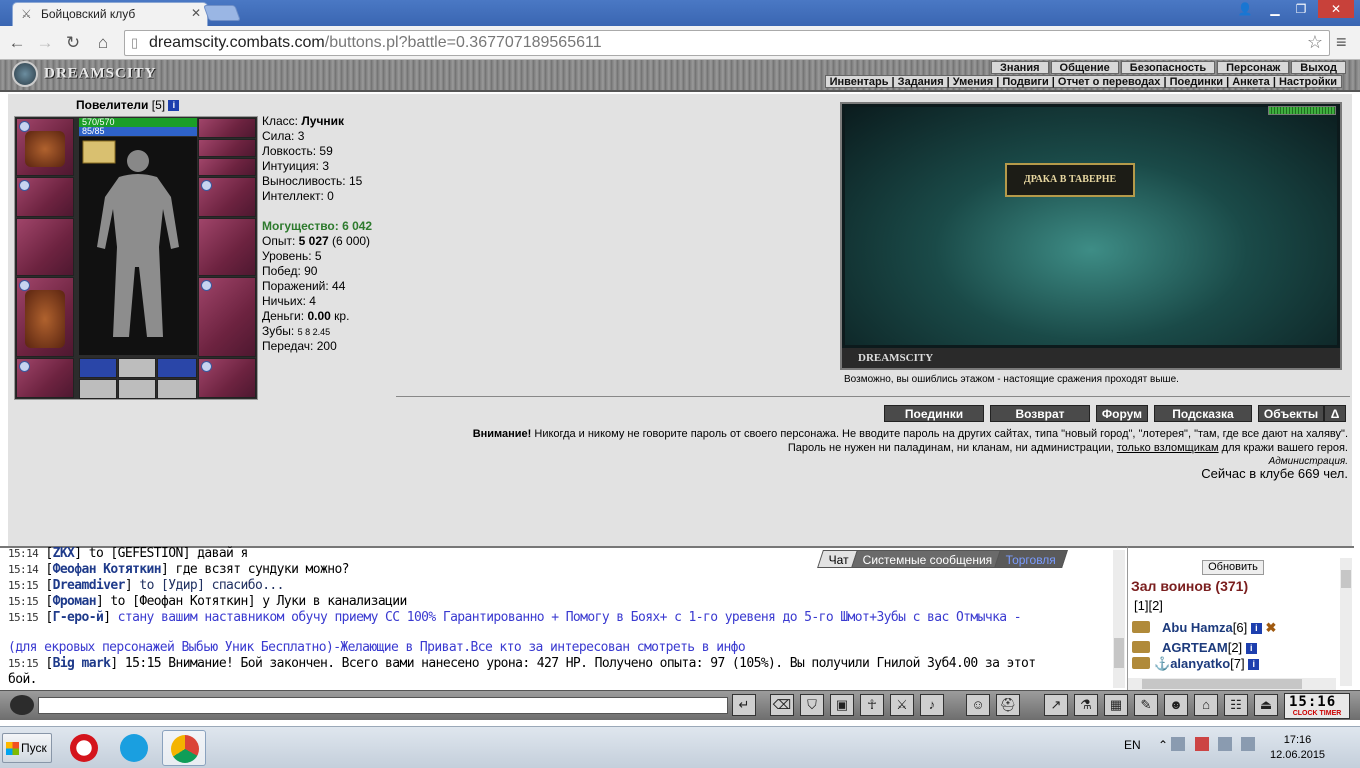 This screenshot has height=768, width=1360. What do you see at coordinates (1176, 705) in the screenshot?
I see `mask-icon: ☻` at bounding box center [1176, 705].